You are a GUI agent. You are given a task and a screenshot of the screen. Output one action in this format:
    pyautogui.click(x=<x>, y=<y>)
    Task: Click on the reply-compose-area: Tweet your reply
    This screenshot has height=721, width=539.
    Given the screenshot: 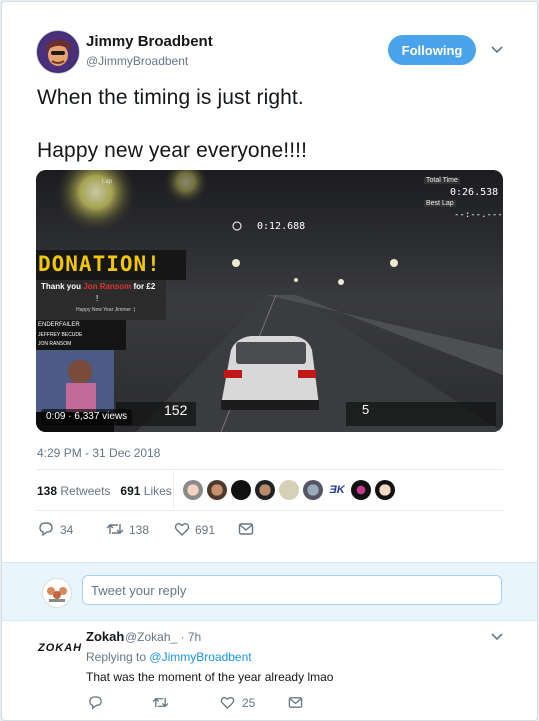 What is the action you would take?
    pyautogui.click(x=269, y=591)
    